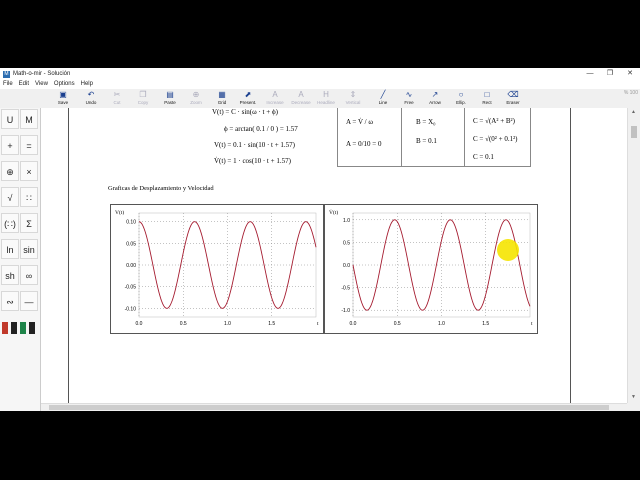 The height and width of the screenshot is (480, 640). Describe the element at coordinates (29, 223) in the screenshot. I see `palette-button: Σ` at that location.